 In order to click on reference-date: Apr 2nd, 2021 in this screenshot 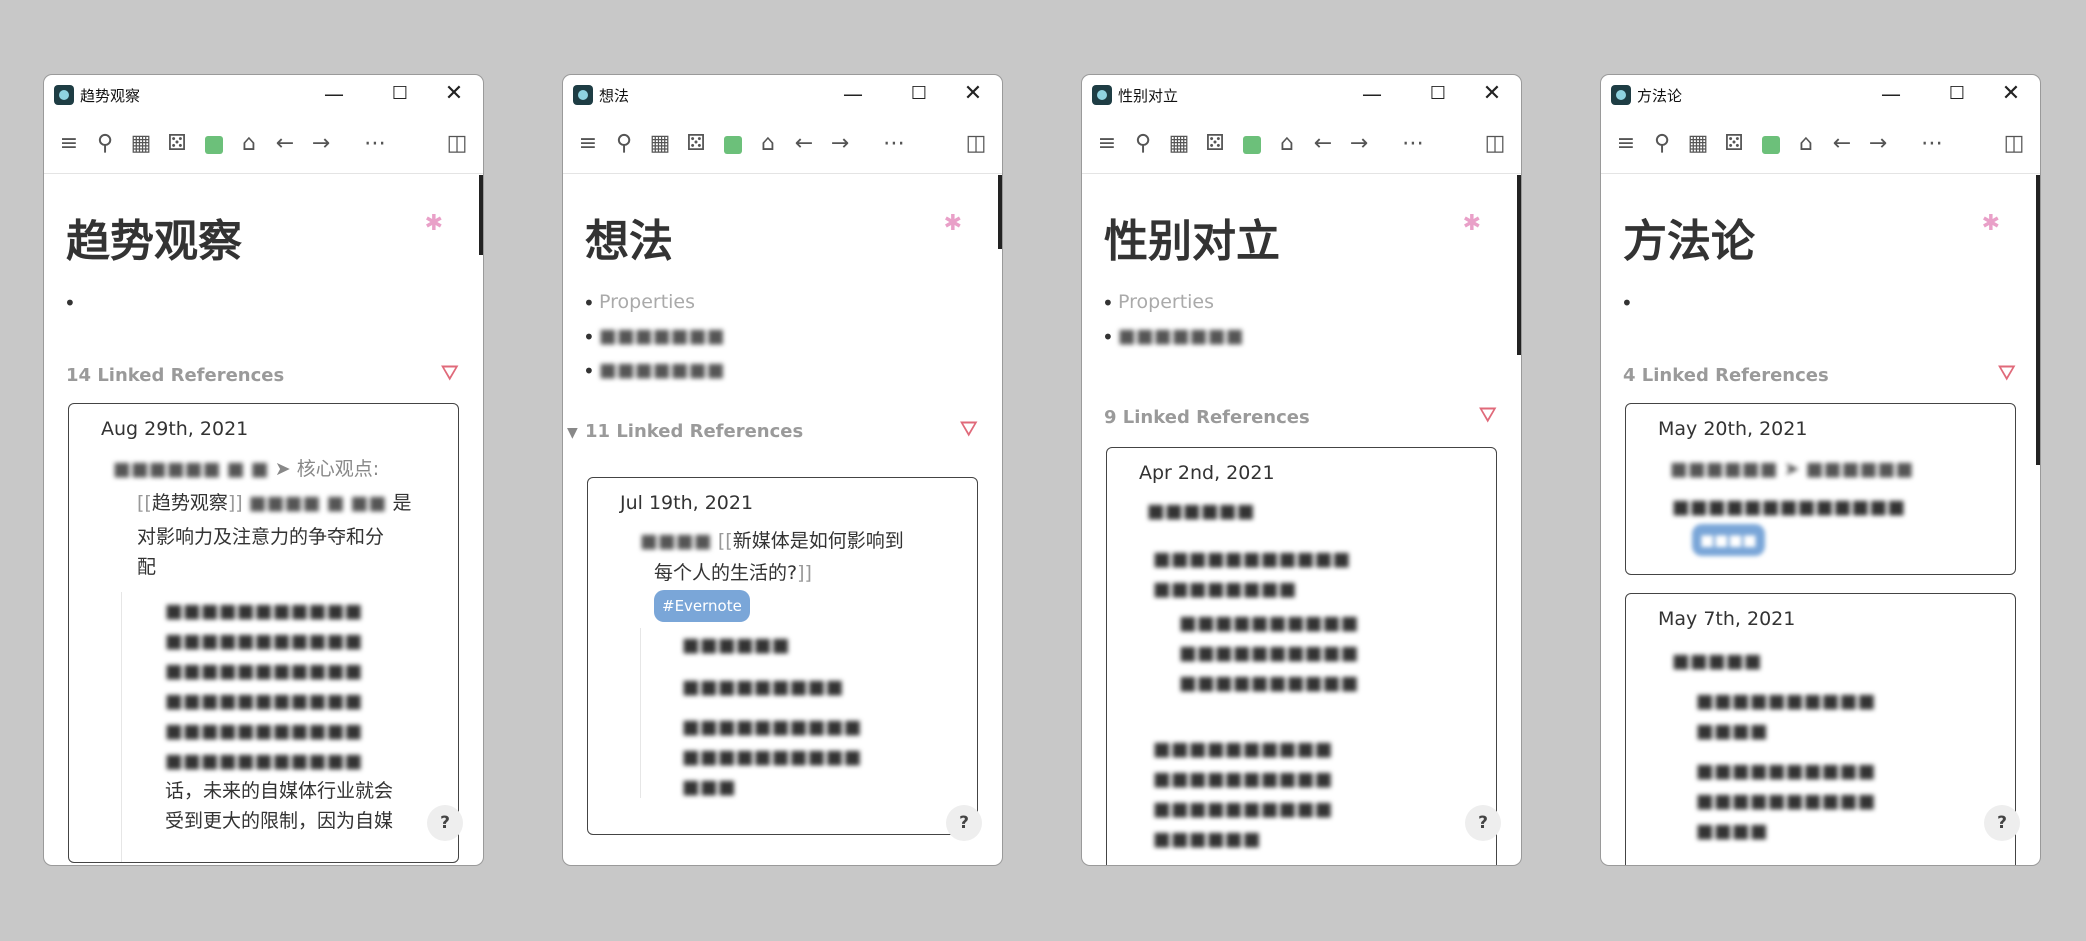, I will do `click(1207, 473)`.